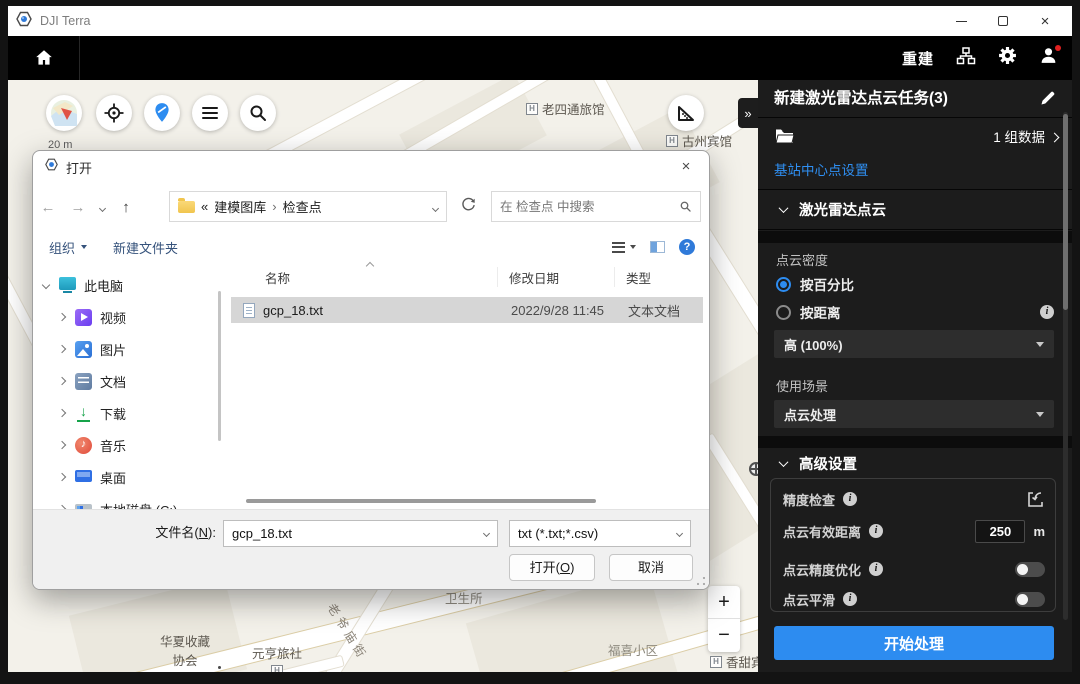 This screenshot has width=1080, height=684. I want to click on scene-select: 点云处理, so click(914, 414).